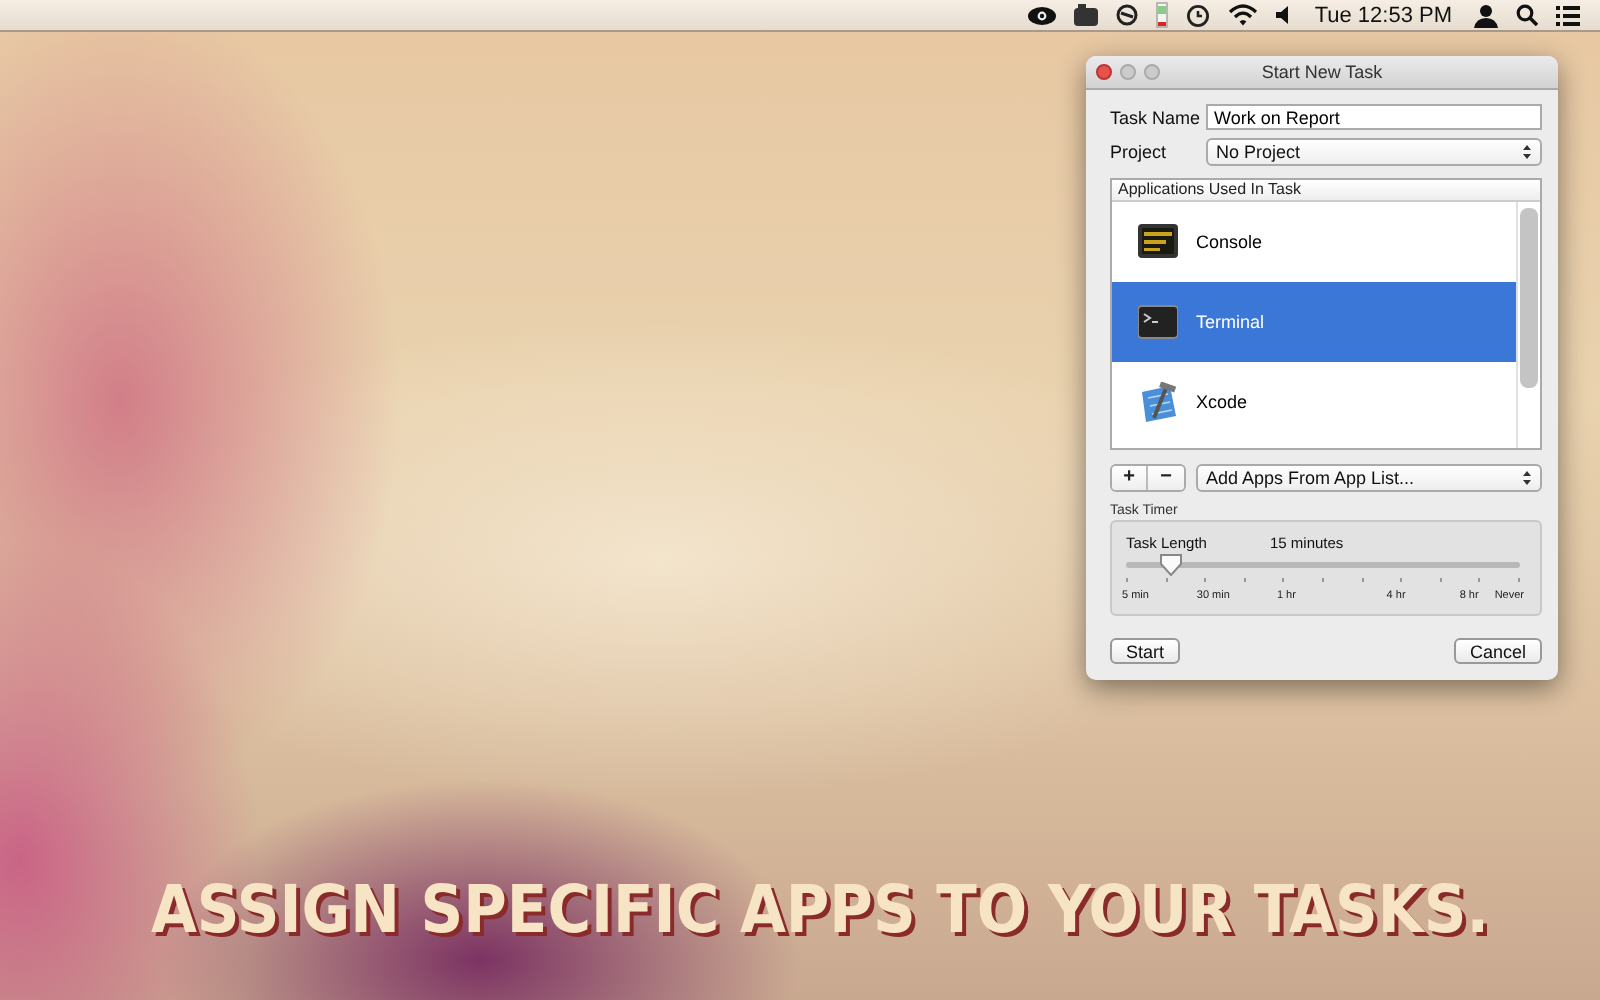 The height and width of the screenshot is (1000, 1600). What do you see at coordinates (1374, 117) in the screenshot?
I see `task-name-field: Work on Report` at bounding box center [1374, 117].